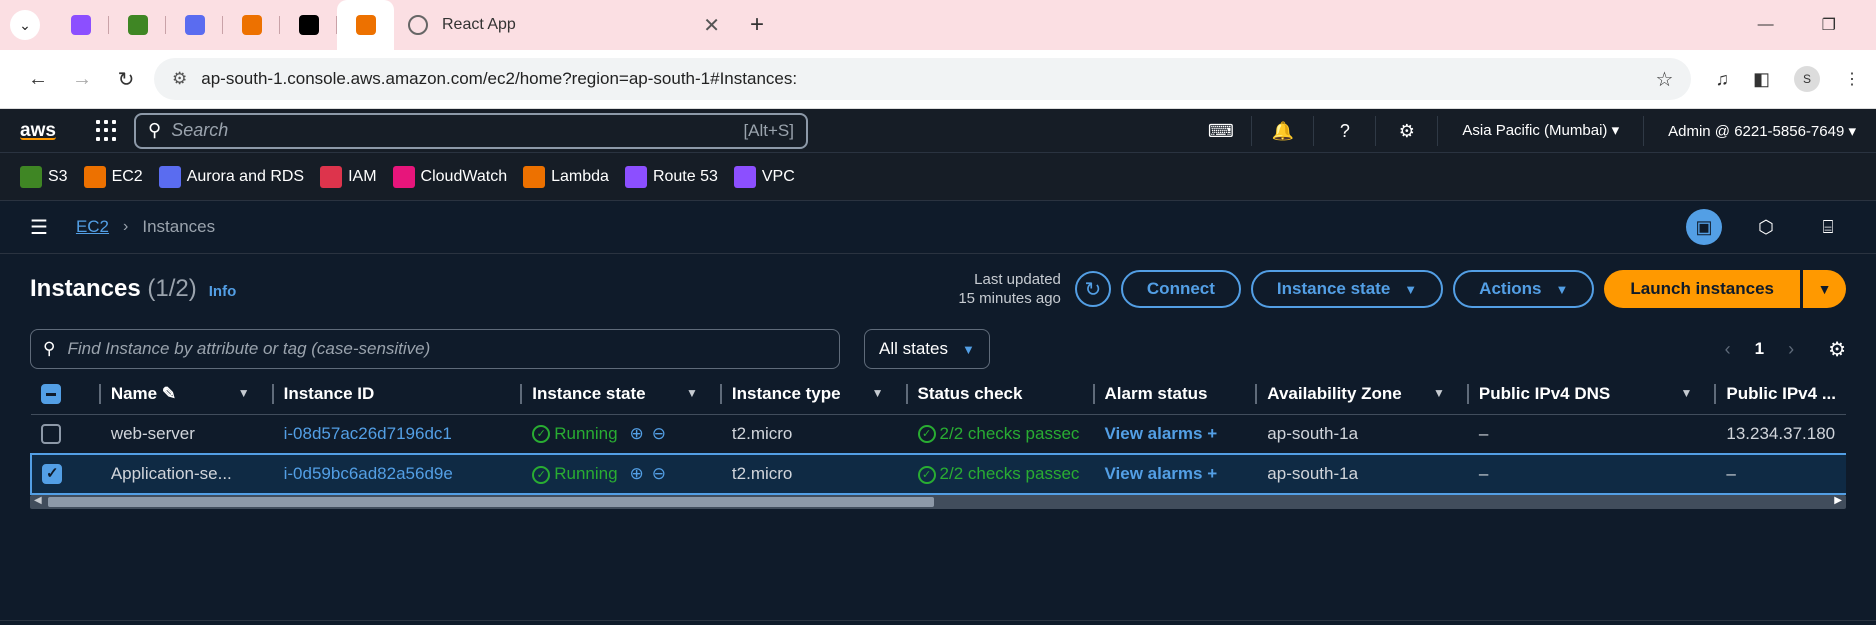 The width and height of the screenshot is (1876, 625). What do you see at coordinates (1345, 130) in the screenshot?
I see `help-icon: ?` at bounding box center [1345, 130].